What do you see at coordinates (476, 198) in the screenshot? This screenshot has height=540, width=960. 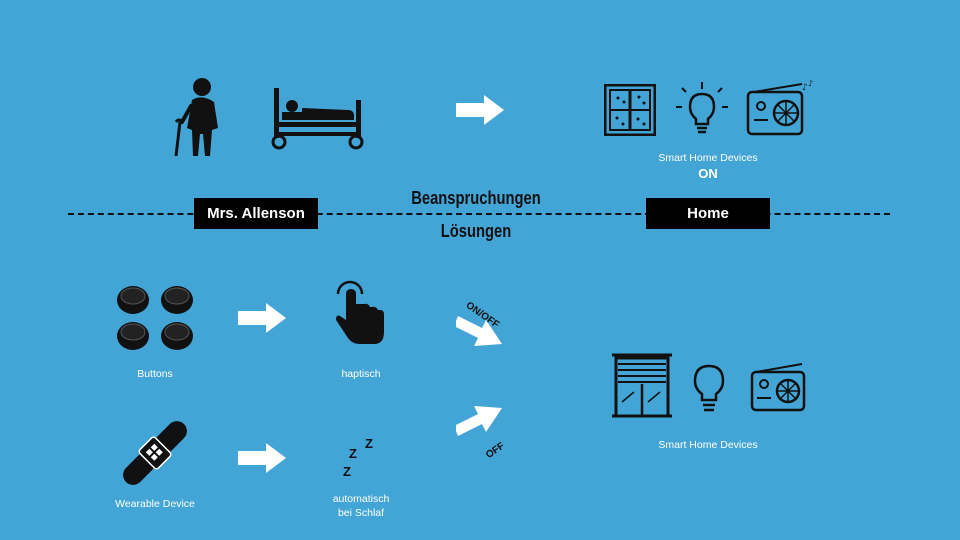 I see `beanspruchungen-heading: Beanspruchungen` at bounding box center [476, 198].